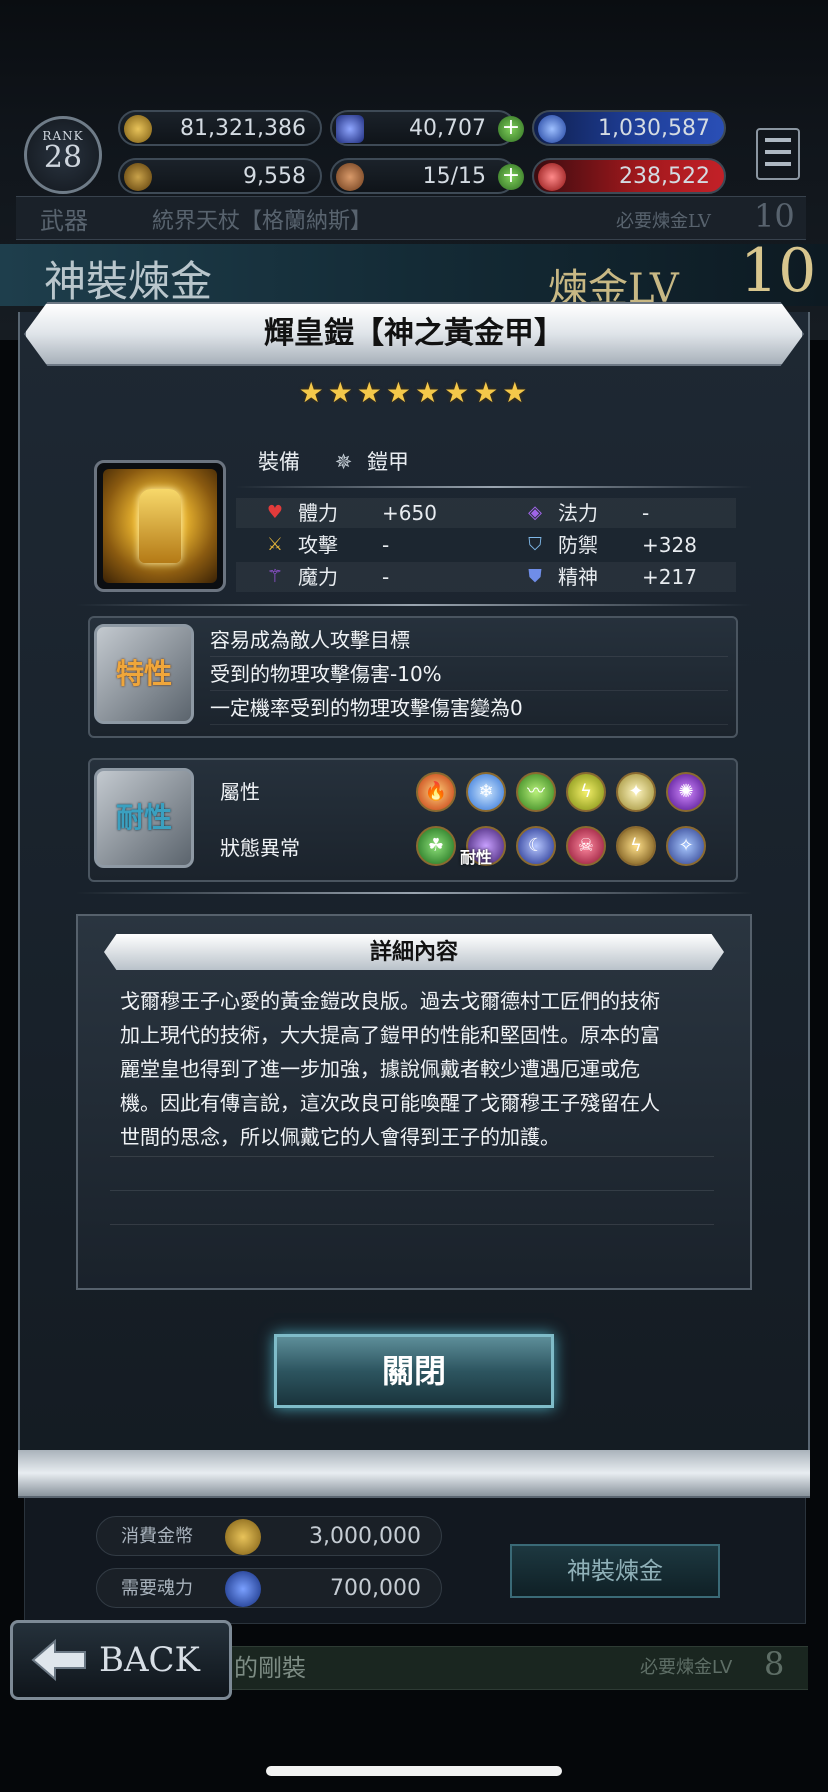 The height and width of the screenshot is (1792, 828). I want to click on description-title: 詳細內容, so click(413, 952).